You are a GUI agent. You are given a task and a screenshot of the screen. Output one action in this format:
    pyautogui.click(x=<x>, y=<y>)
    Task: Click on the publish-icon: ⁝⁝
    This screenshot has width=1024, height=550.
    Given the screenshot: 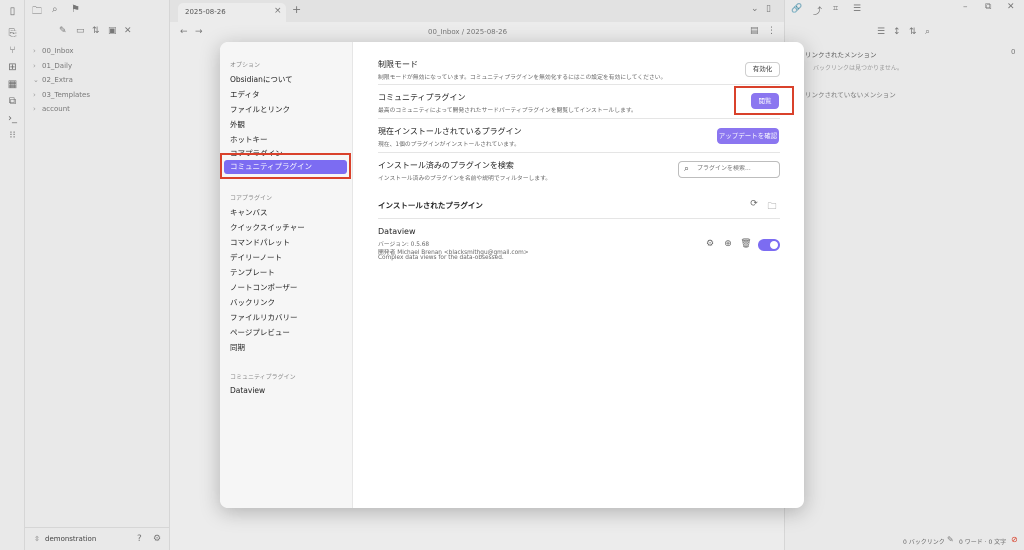 What is the action you would take?
    pyautogui.click(x=12, y=135)
    